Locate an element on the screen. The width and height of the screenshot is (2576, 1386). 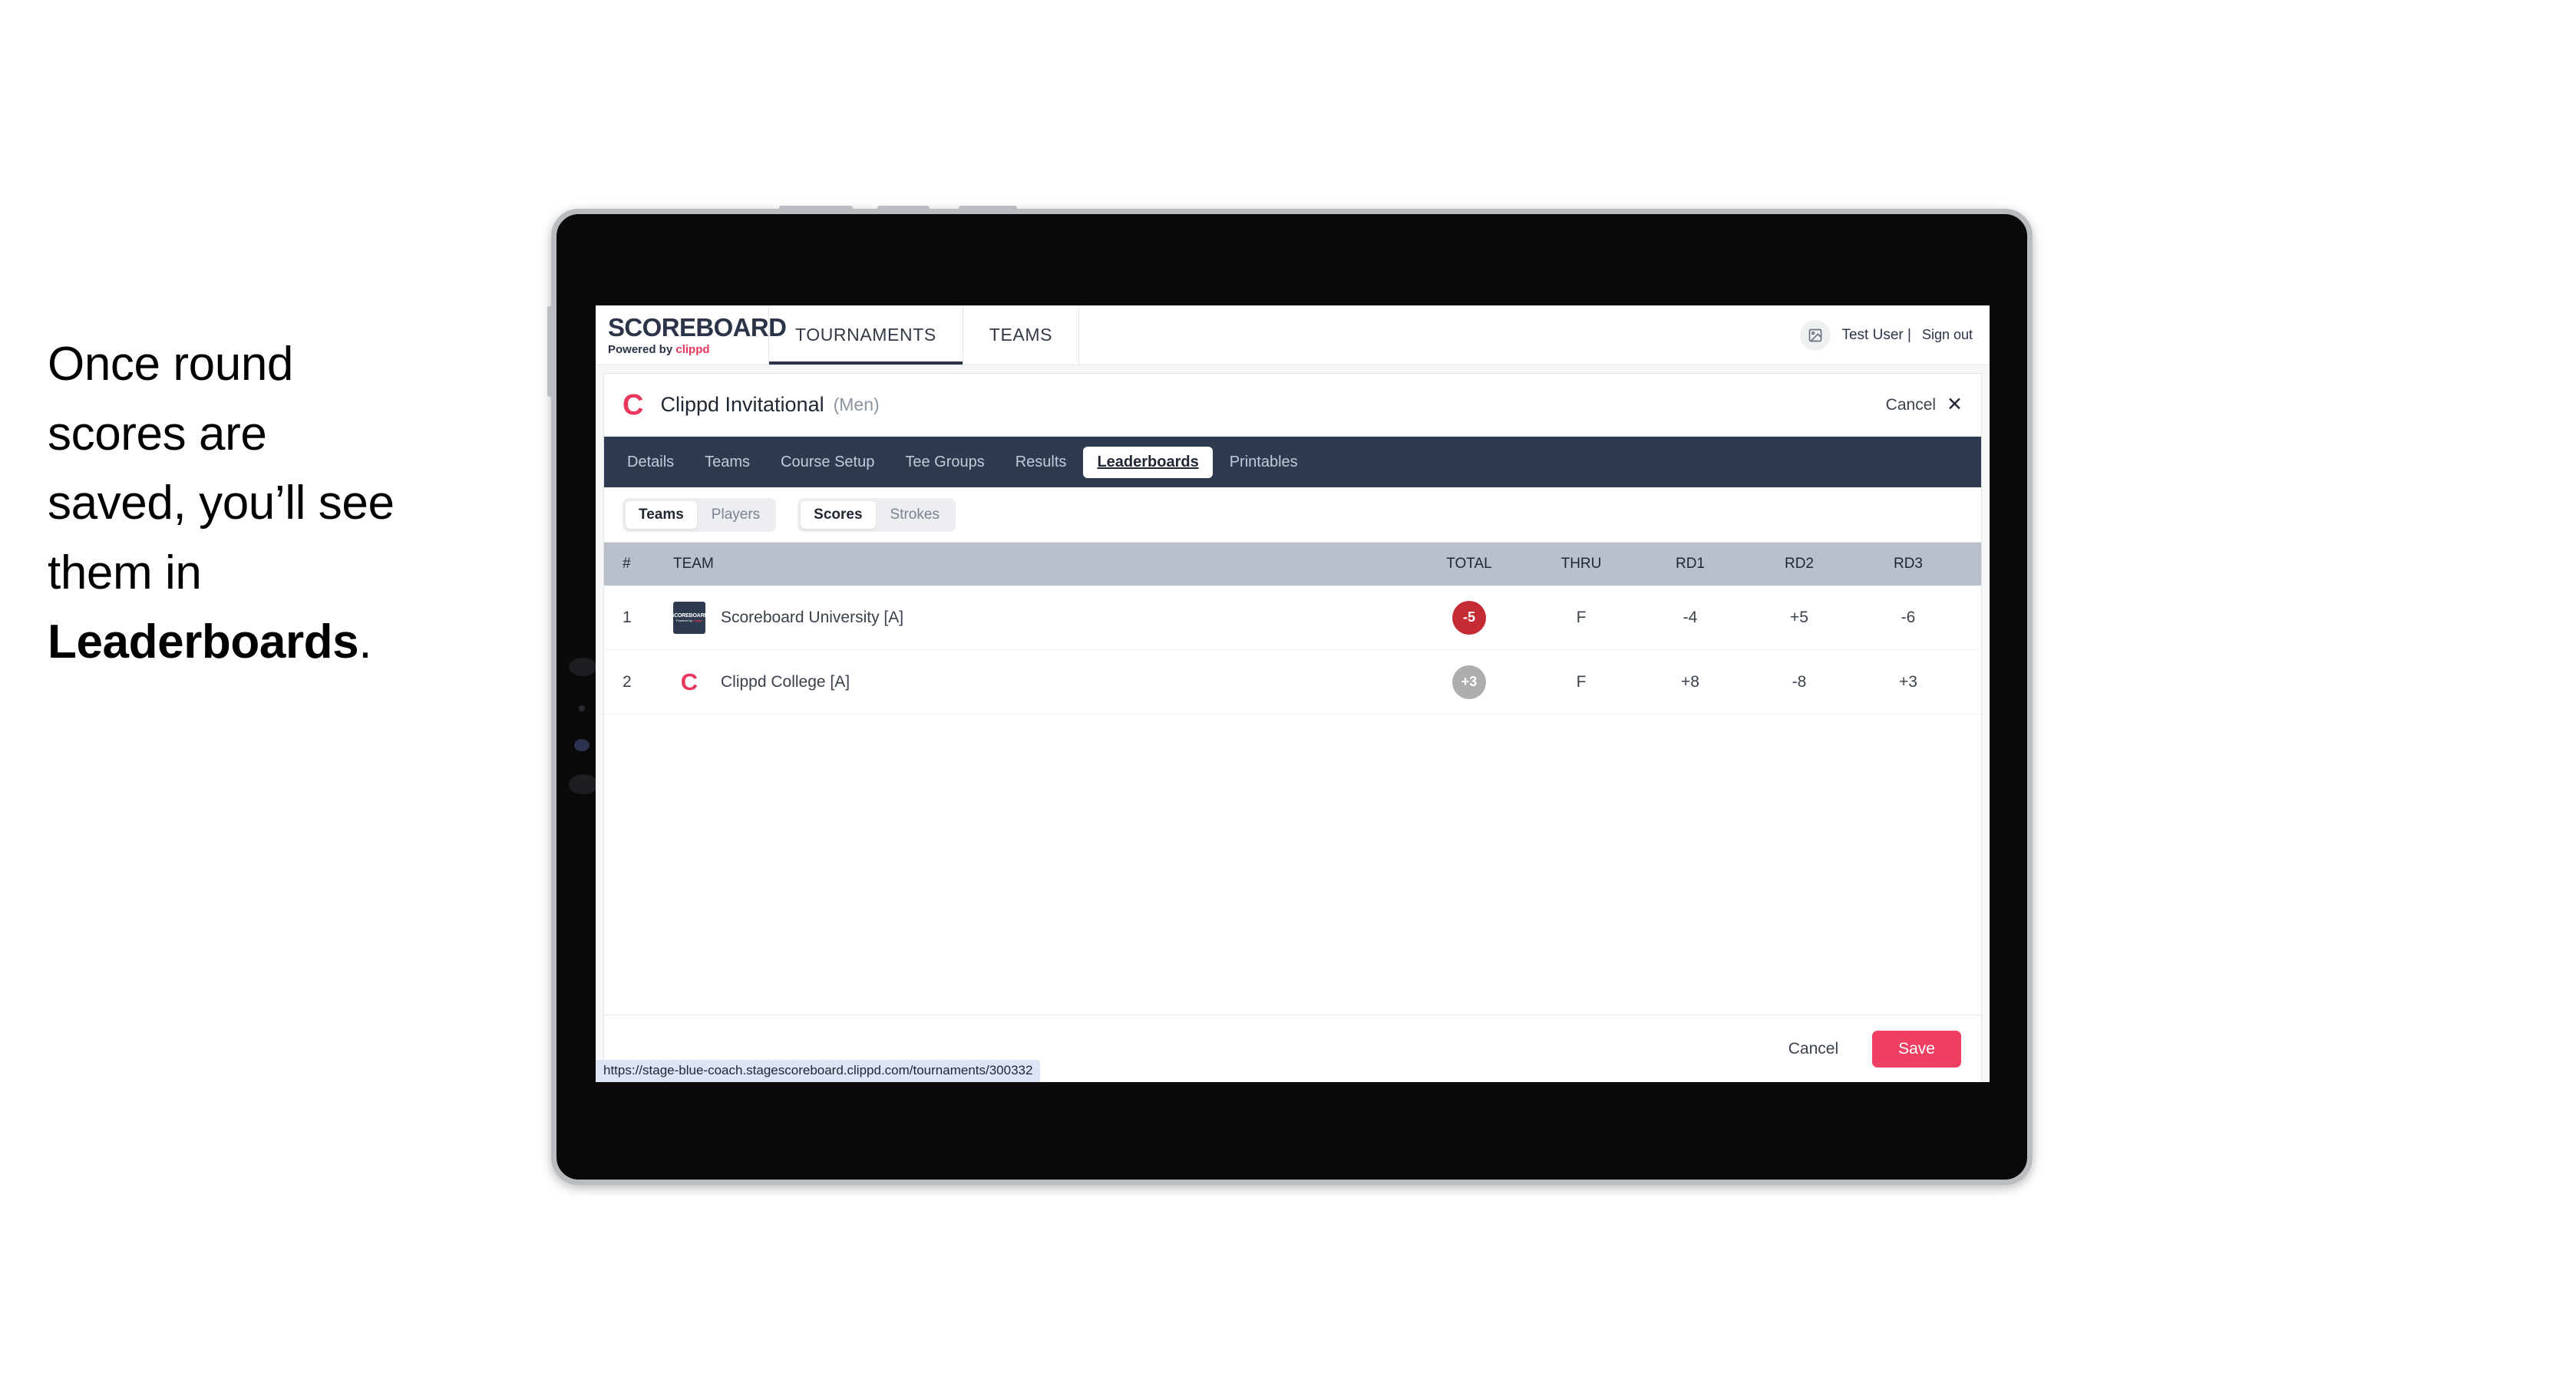
sign-out-link: Sign out is located at coordinates (1947, 335).